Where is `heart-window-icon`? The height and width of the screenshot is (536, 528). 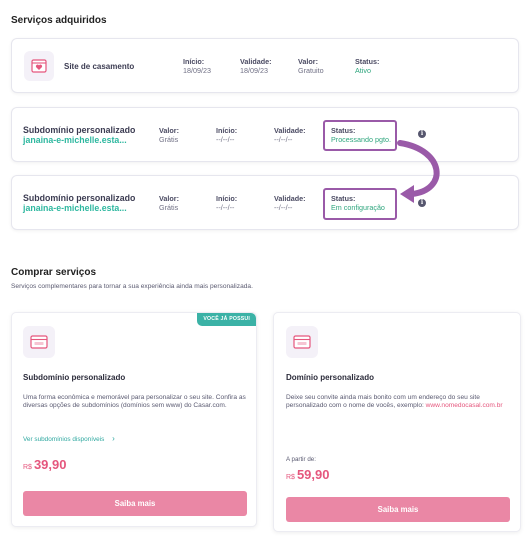 heart-window-icon is located at coordinates (39, 66).